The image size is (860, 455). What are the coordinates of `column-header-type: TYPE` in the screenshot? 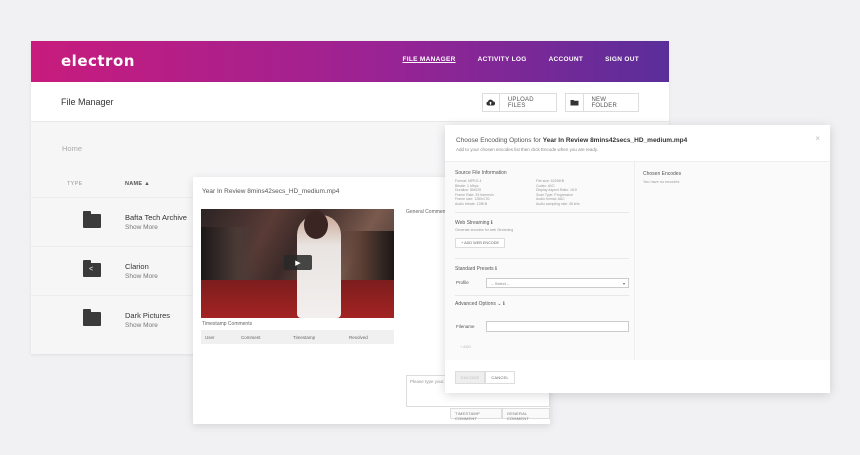 It's located at (75, 184).